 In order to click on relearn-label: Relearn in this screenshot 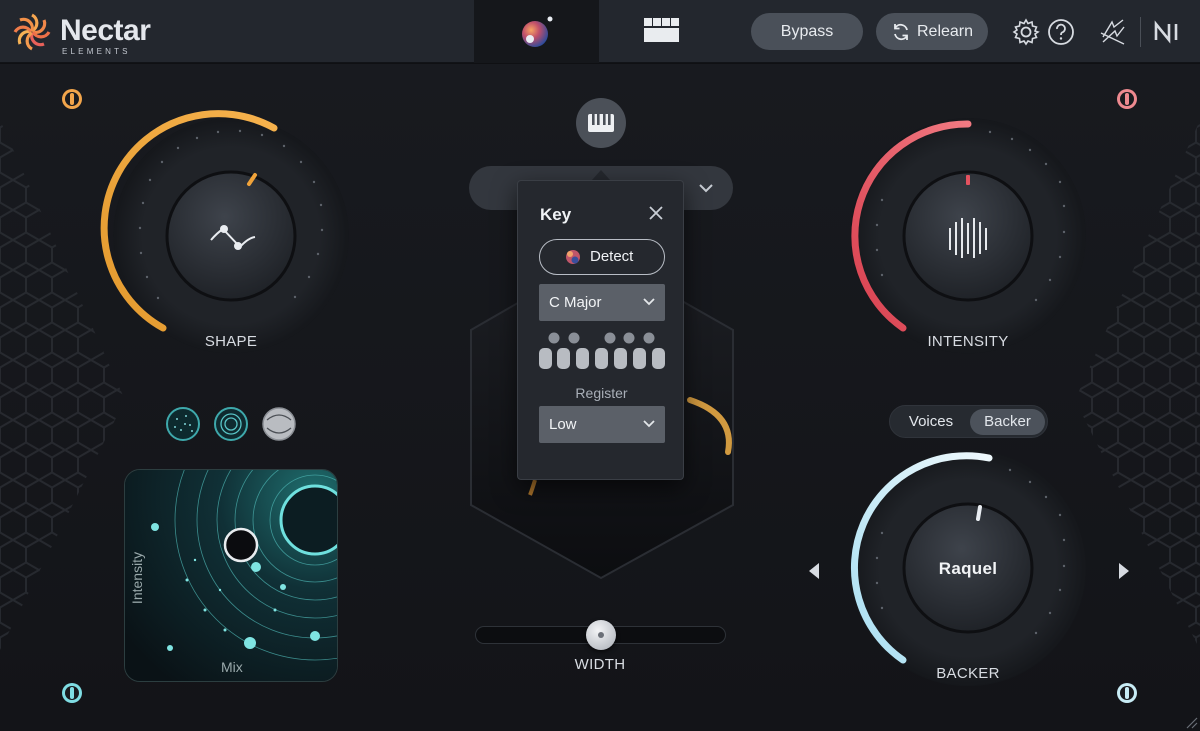, I will do `click(945, 31)`.